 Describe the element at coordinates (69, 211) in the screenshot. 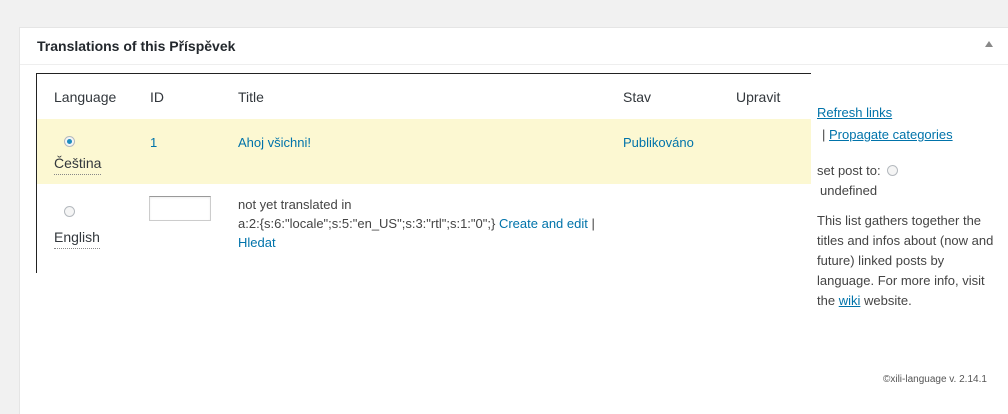

I see `language-radio-english` at that location.